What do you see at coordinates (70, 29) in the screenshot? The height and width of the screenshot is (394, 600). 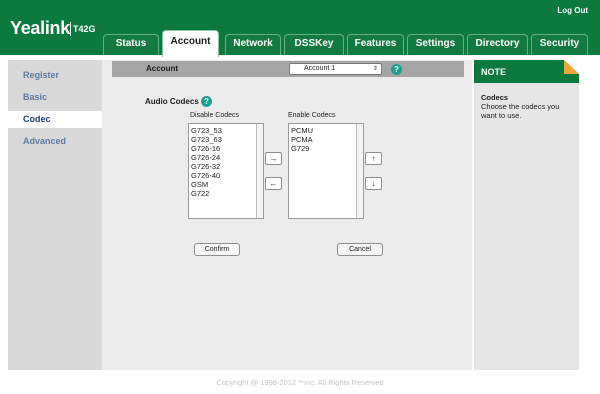 I see `logo-separator` at bounding box center [70, 29].